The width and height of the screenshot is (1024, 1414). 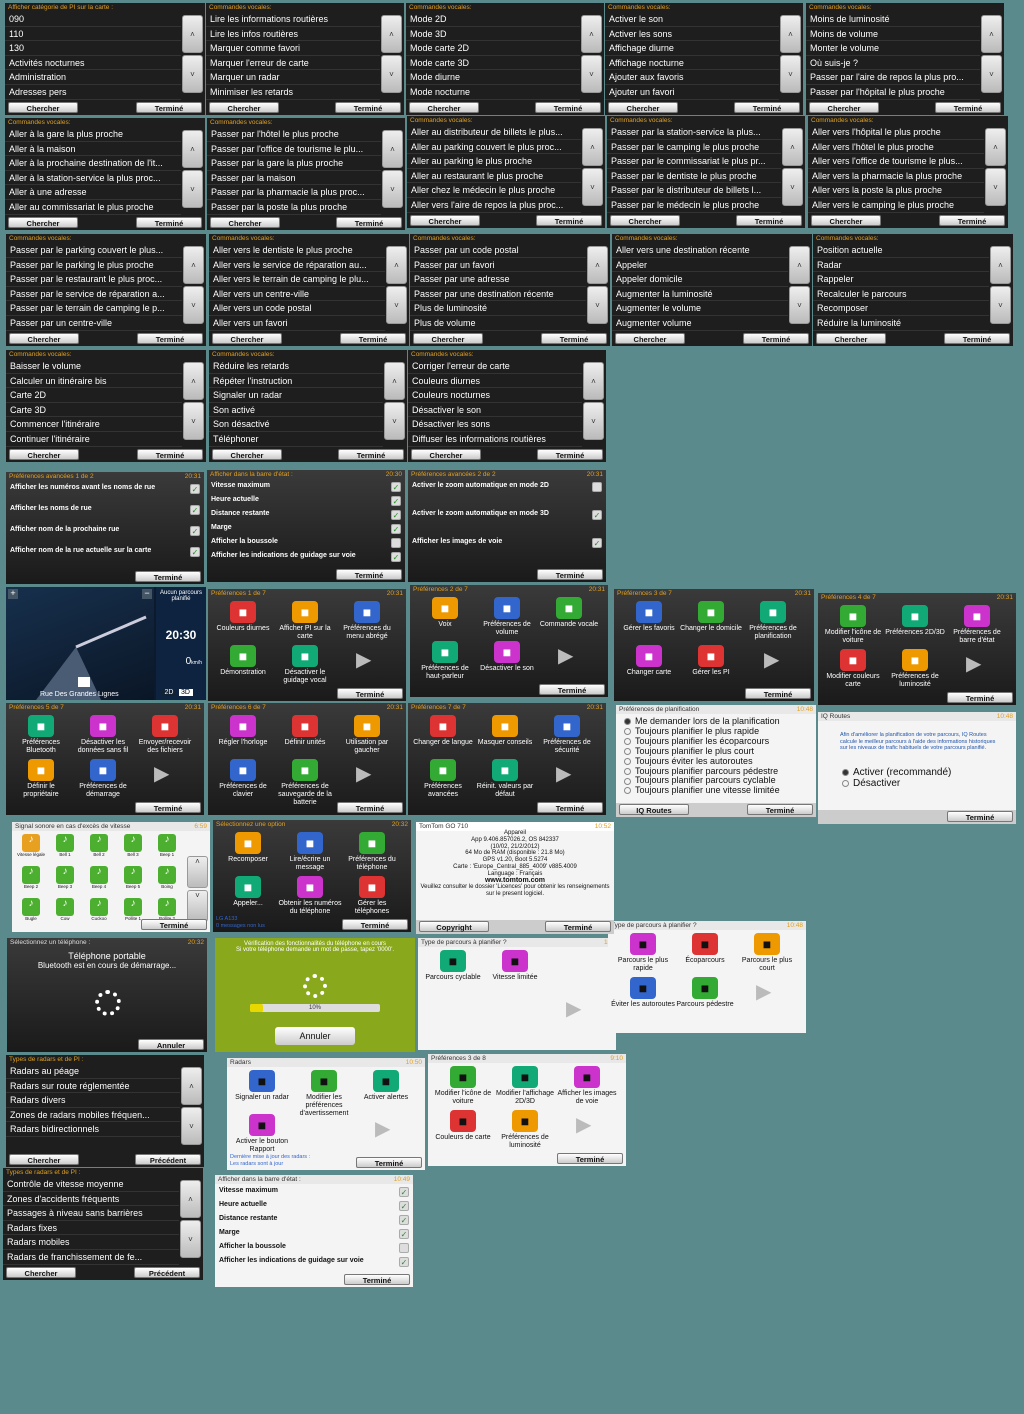 I want to click on list-item: Signaler un radar, so click(x=296, y=395).